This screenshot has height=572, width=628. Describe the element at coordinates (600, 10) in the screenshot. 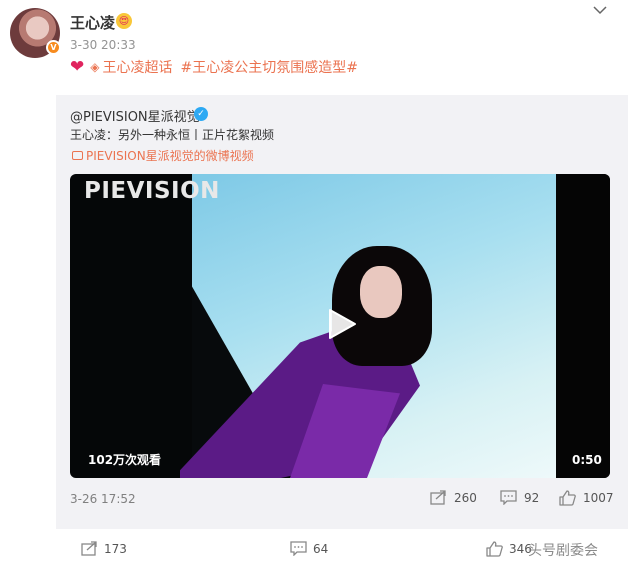

I see `chevron-down-icon` at that location.